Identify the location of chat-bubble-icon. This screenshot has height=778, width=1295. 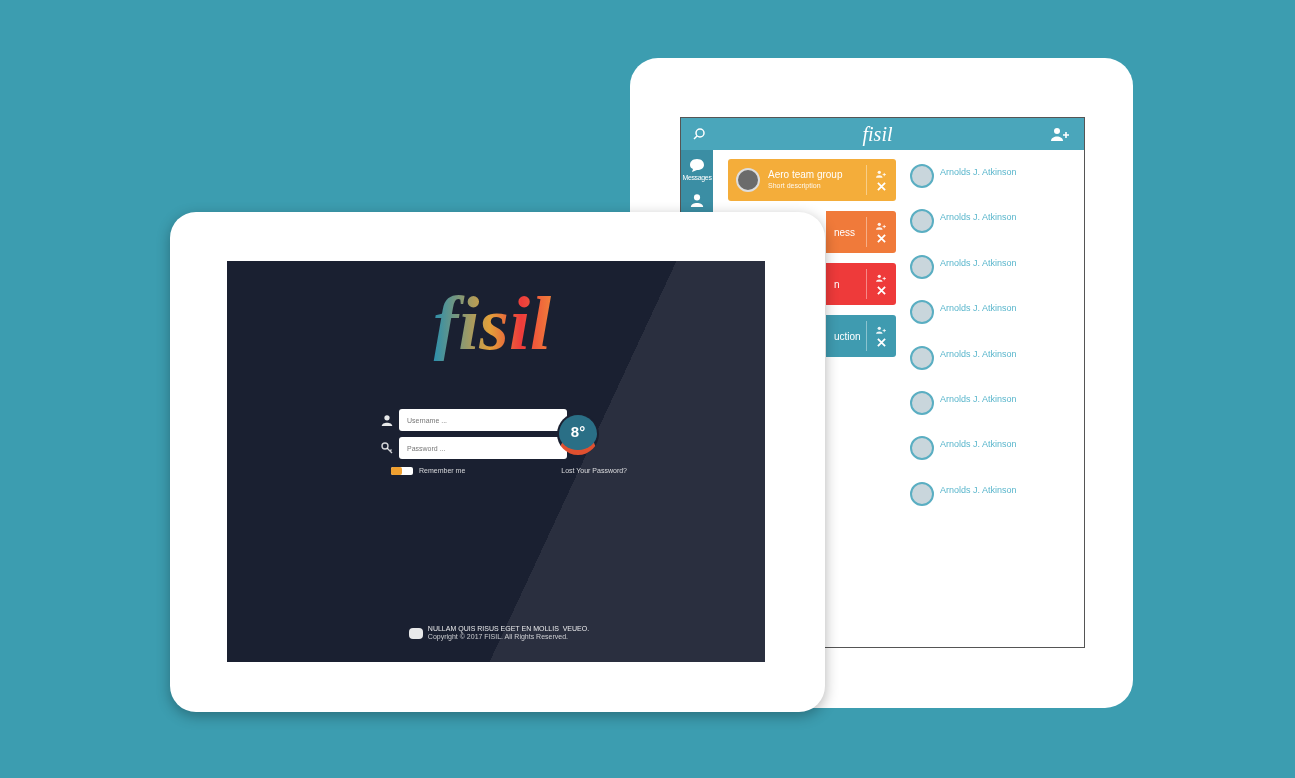
(697, 165).